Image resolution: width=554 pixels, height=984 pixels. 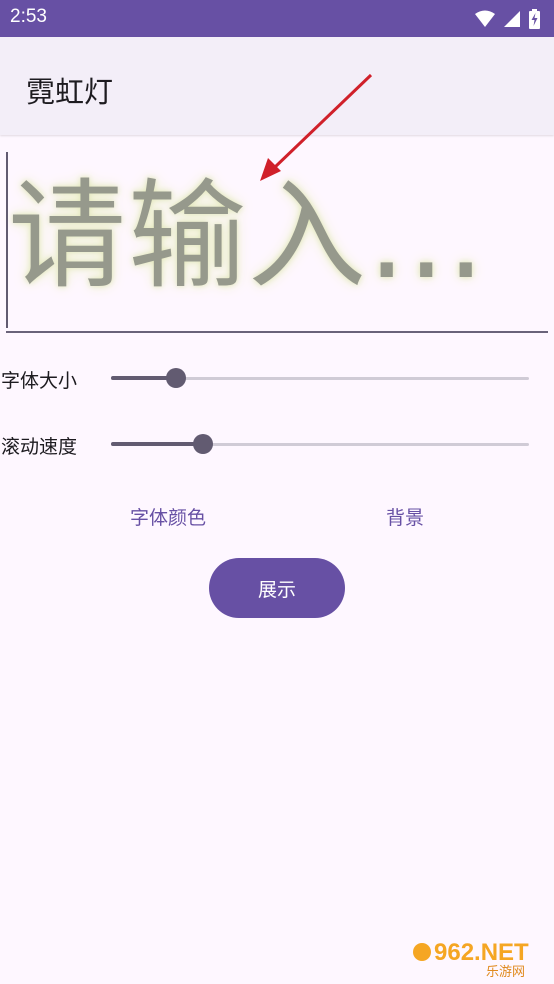 What do you see at coordinates (405, 516) in the screenshot?
I see `background-button: 背景` at bounding box center [405, 516].